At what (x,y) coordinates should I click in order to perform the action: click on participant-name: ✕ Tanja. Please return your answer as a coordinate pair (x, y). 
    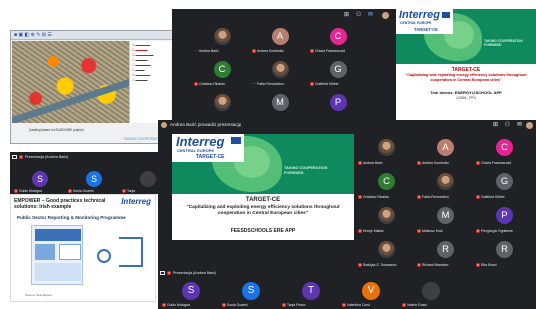
    Looking at the image, I should click on (128, 191).